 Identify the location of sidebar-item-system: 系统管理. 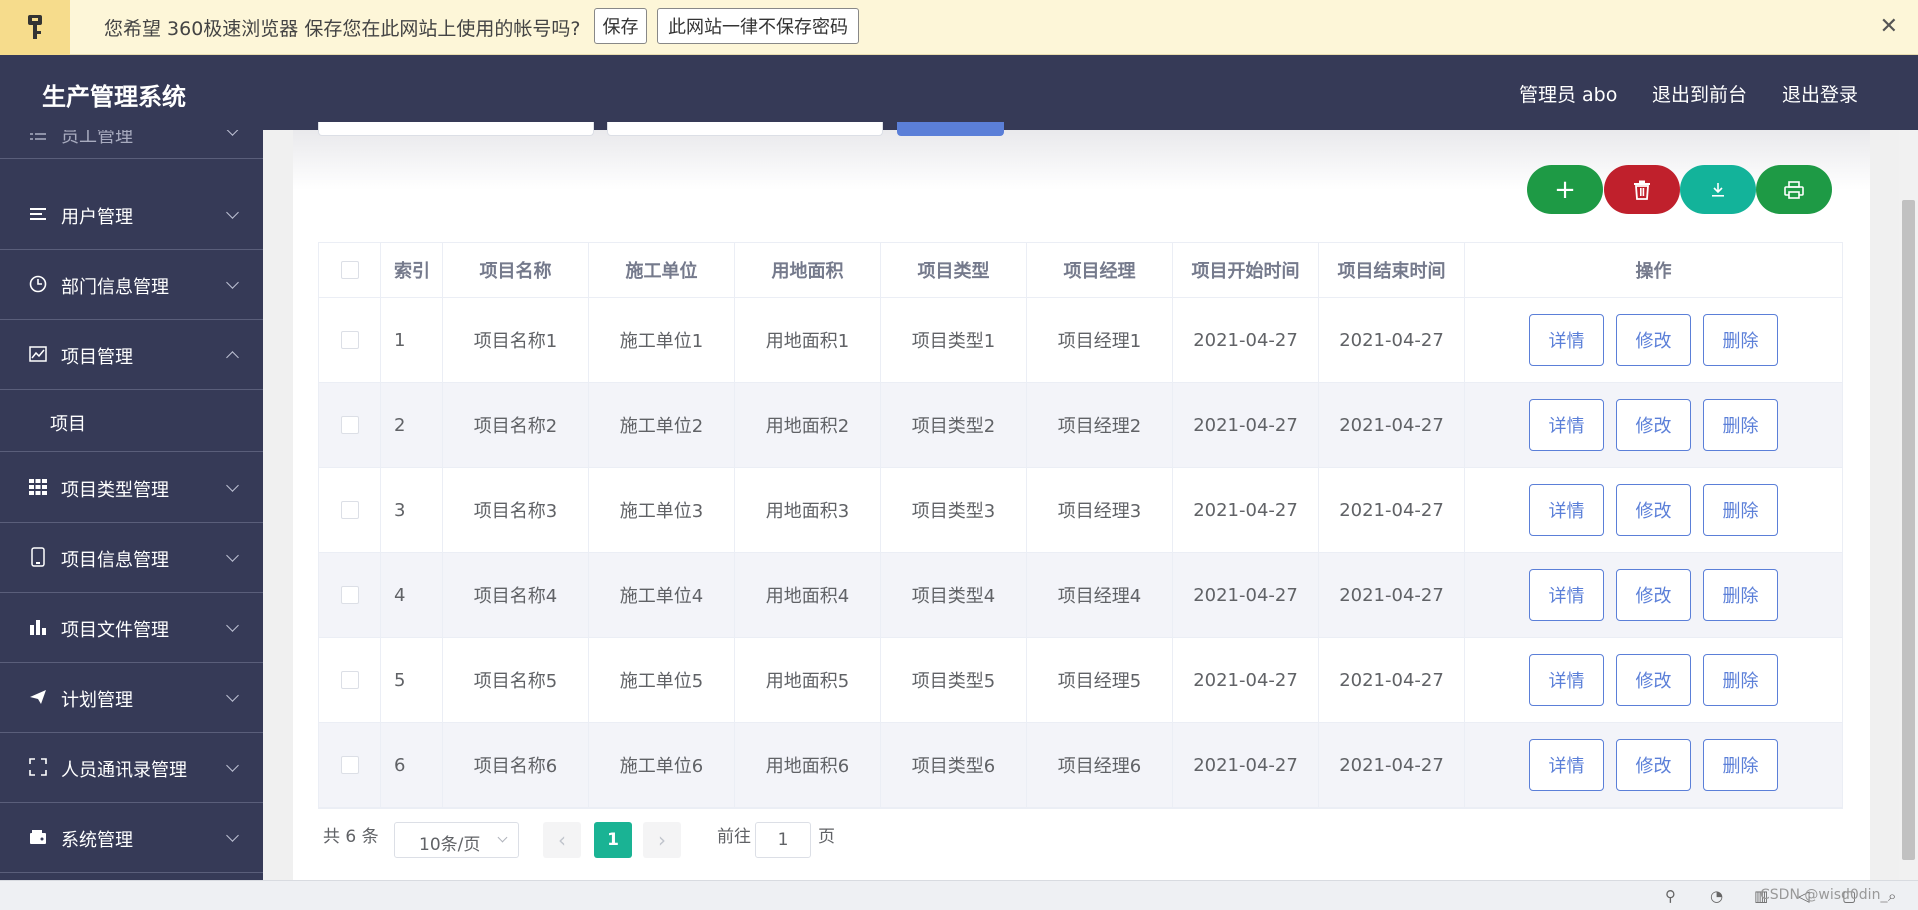
(131, 838).